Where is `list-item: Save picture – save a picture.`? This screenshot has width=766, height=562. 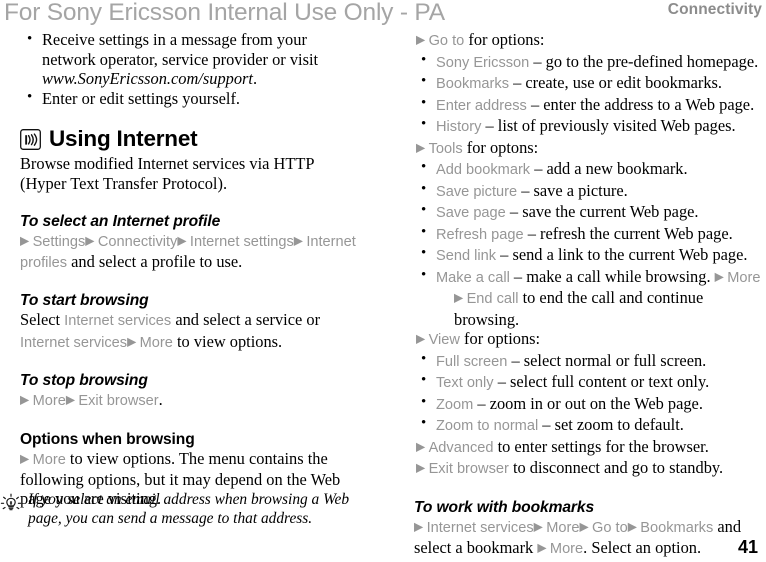
list-item: Save picture – save a picture. is located at coordinates (588, 191).